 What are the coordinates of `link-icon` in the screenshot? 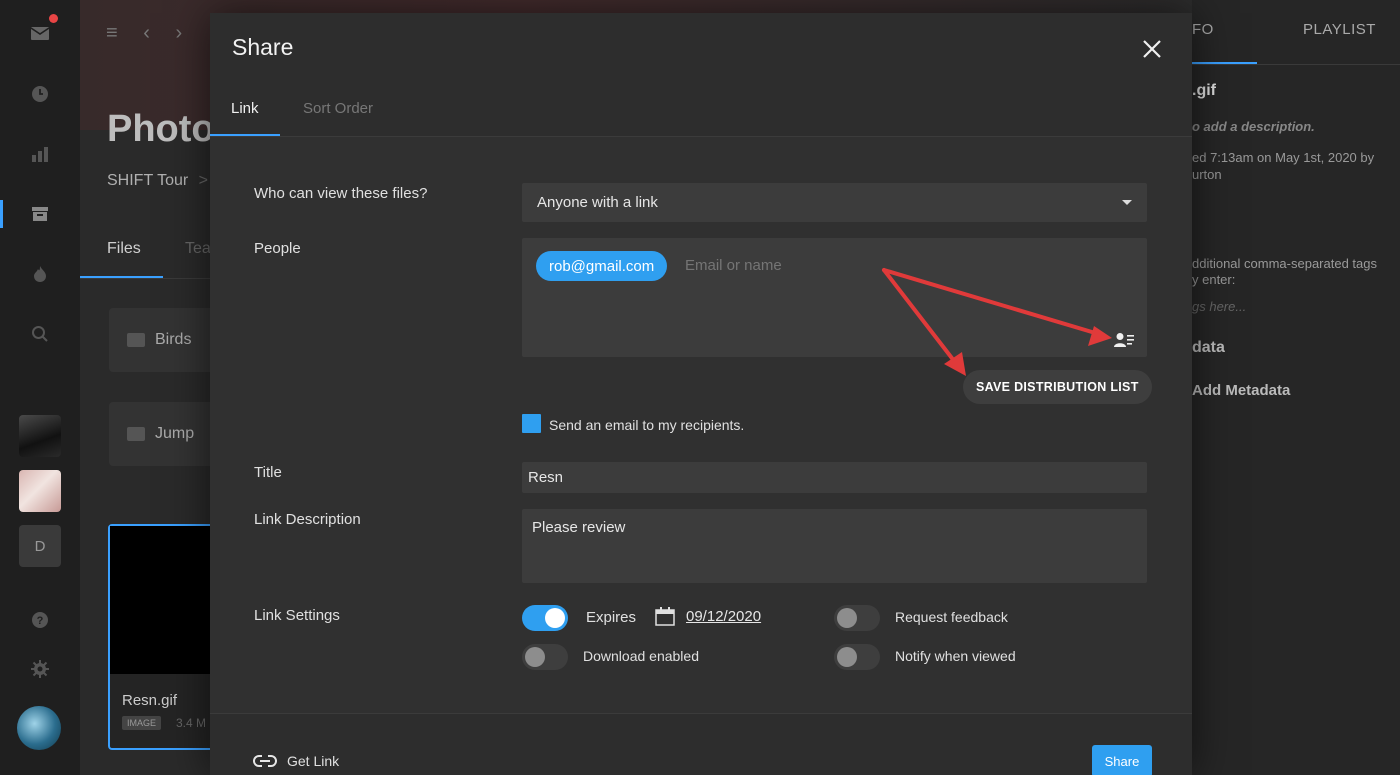 It's located at (265, 761).